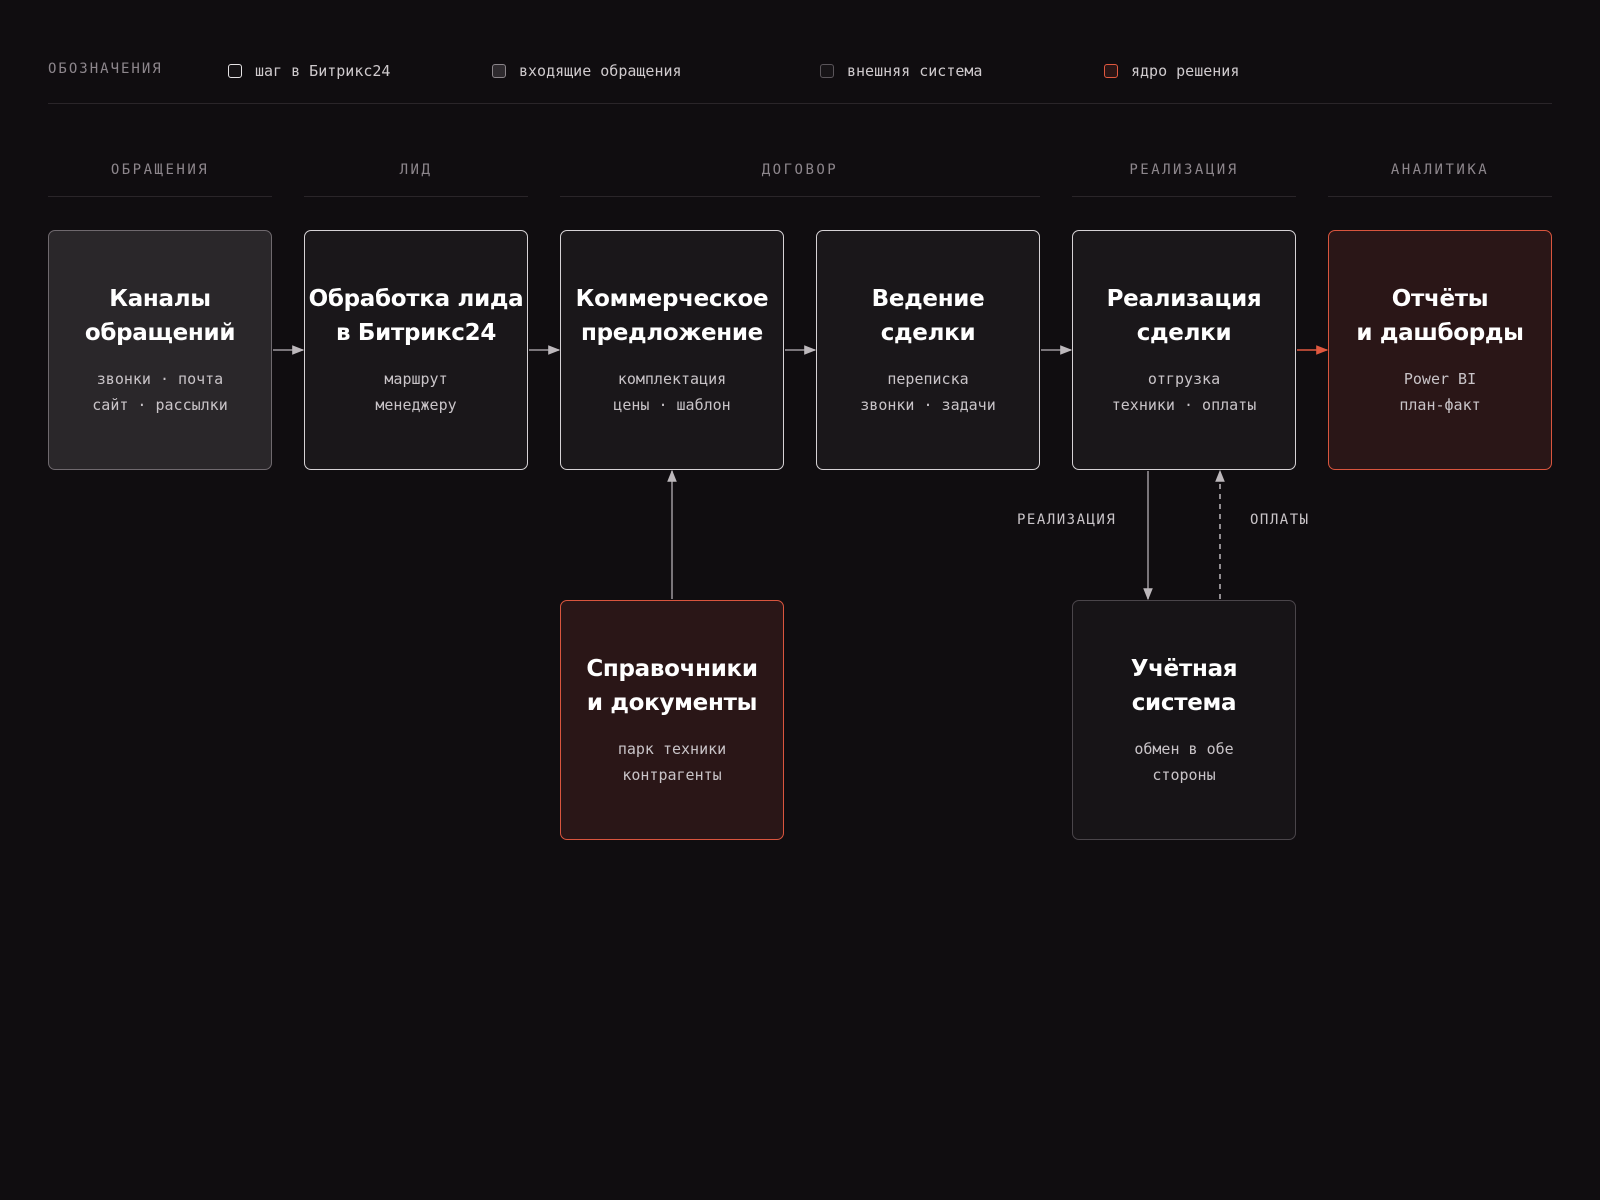  What do you see at coordinates (416, 392) in the screenshot?
I see `node-lead-sub: маршрут менеджеру` at bounding box center [416, 392].